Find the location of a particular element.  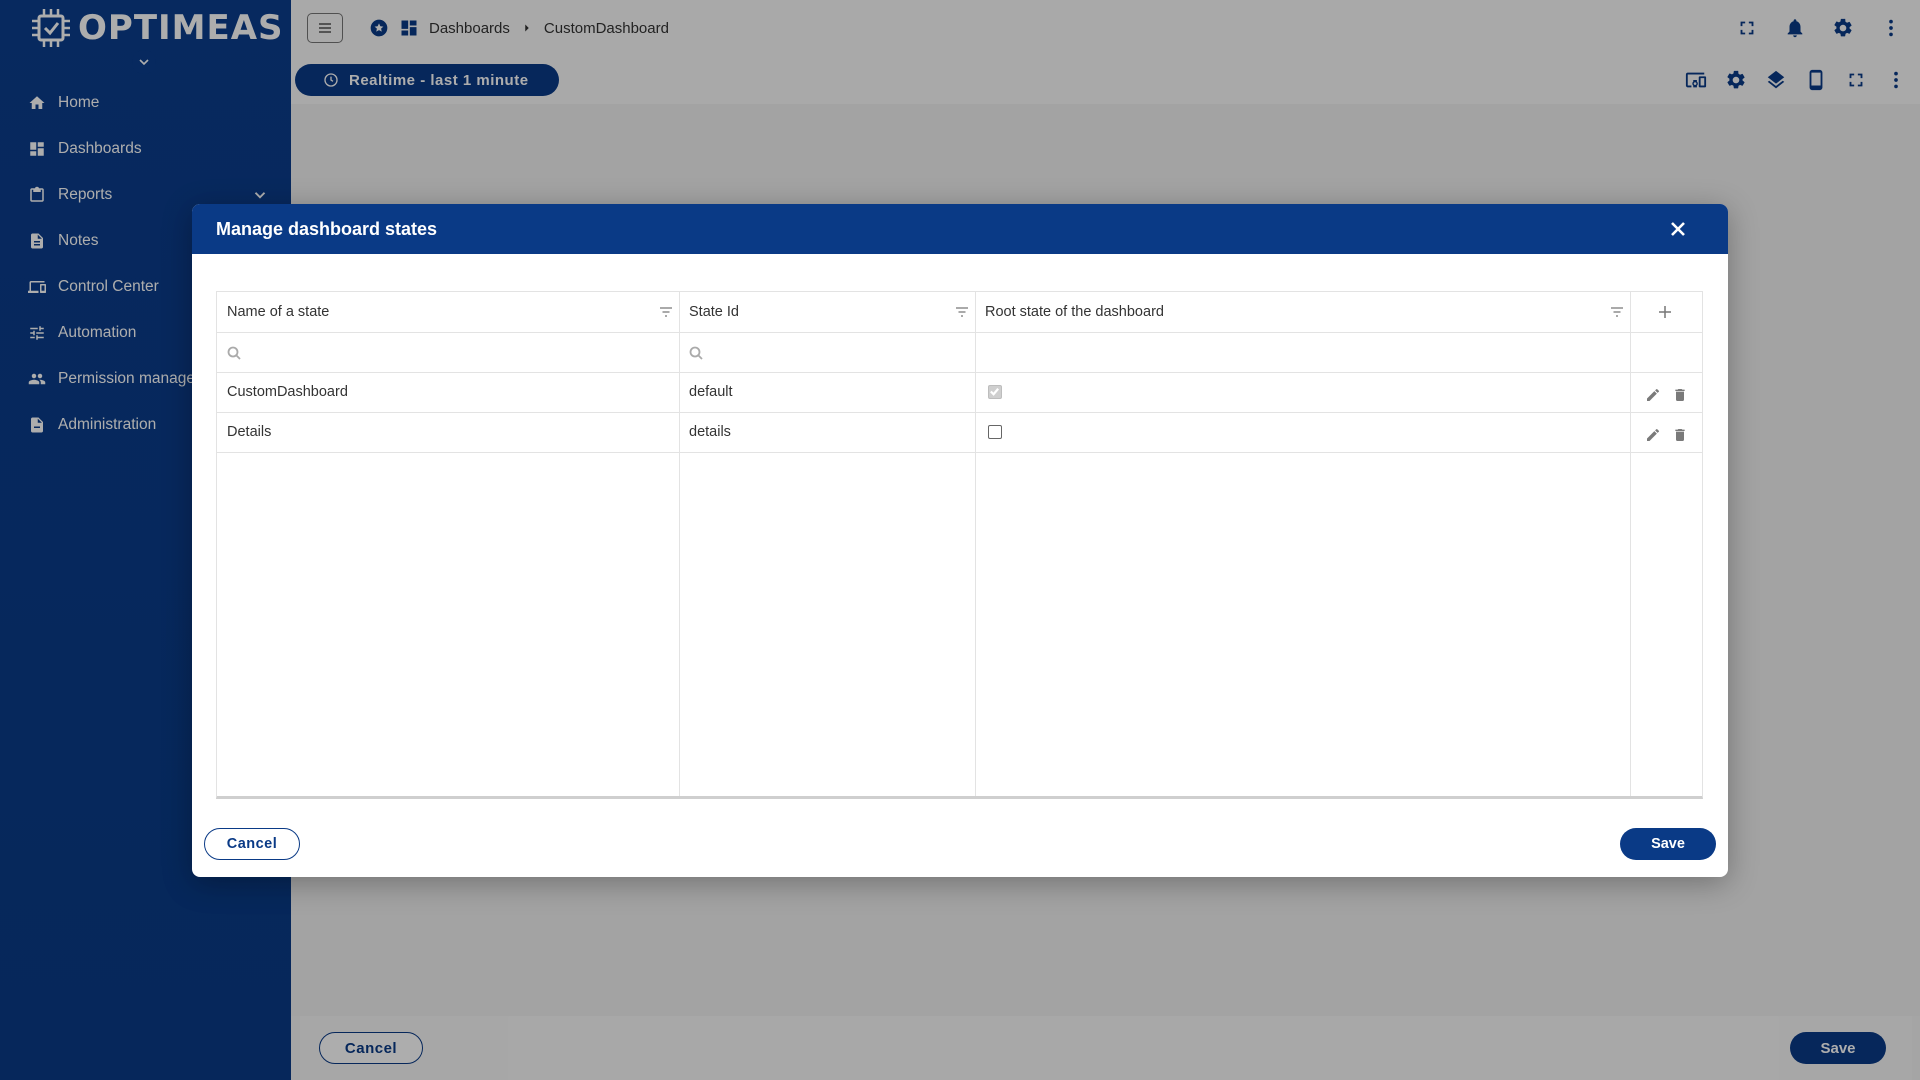

dialog-footer: Cancel Save is located at coordinates (960, 844).